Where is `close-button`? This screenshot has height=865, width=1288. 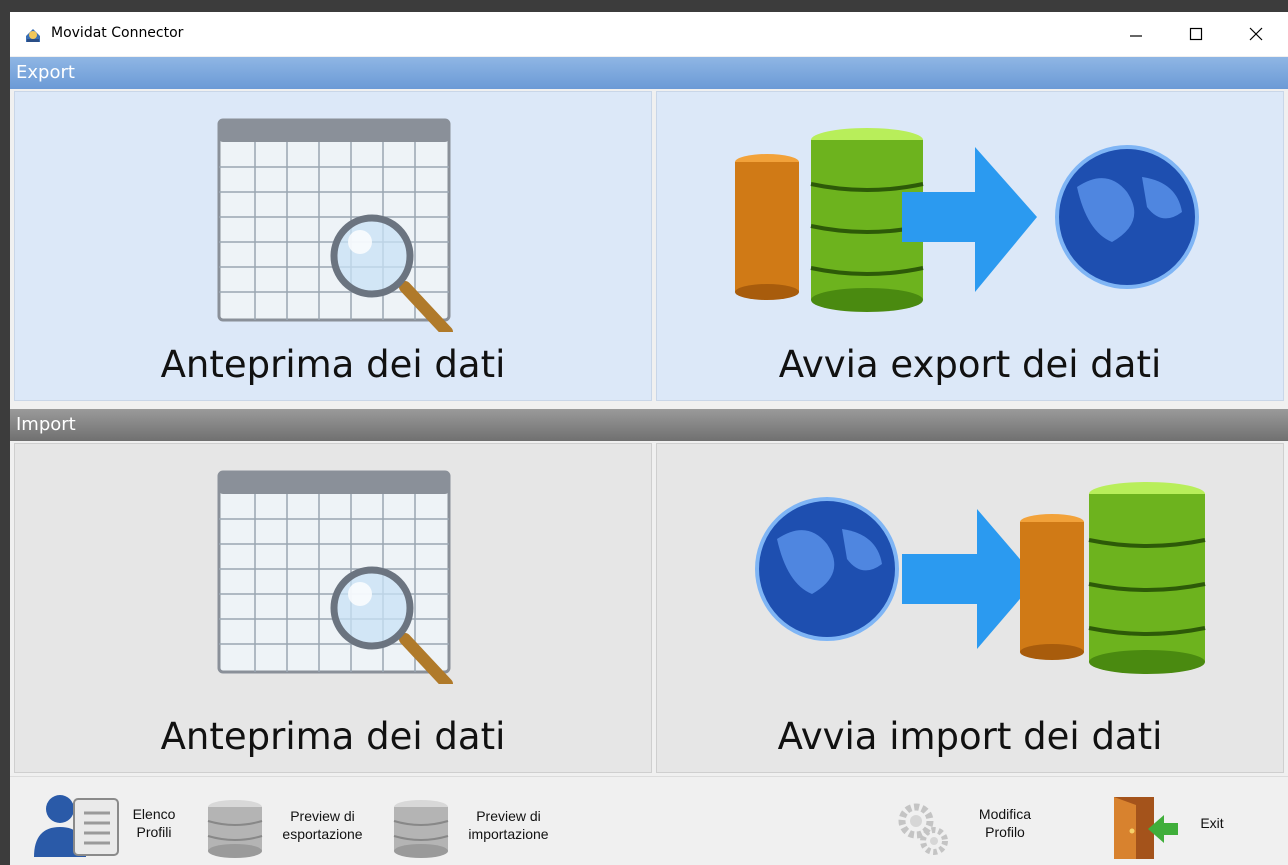 close-button is located at coordinates (1256, 34).